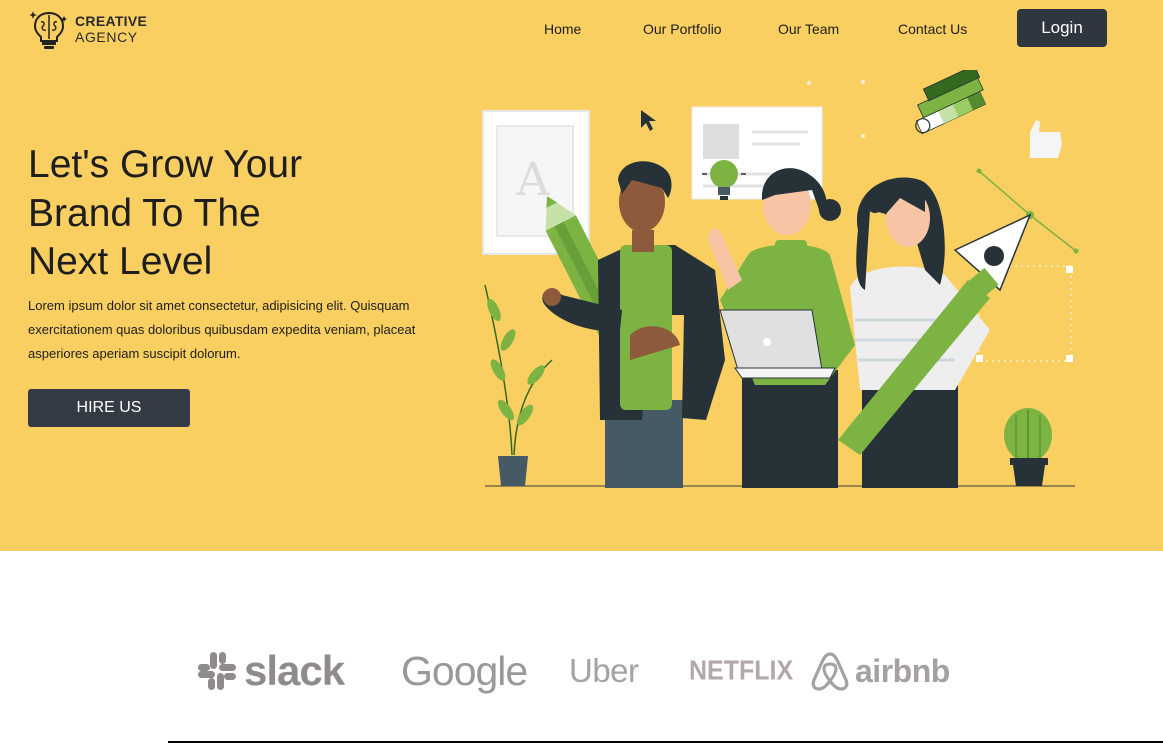  I want to click on hire-us-button: HIRE US, so click(109, 408).